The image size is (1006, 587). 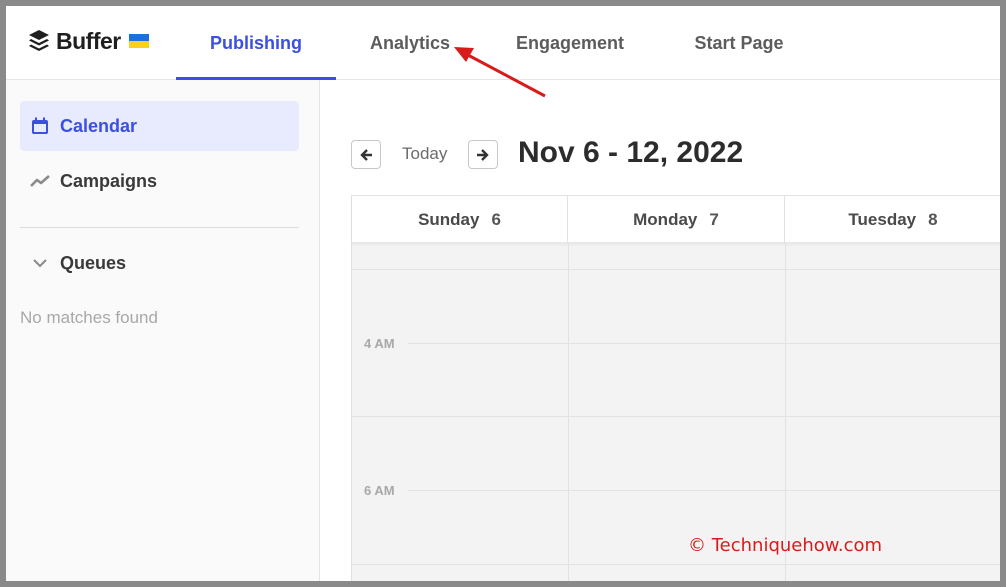 What do you see at coordinates (138, 41) in the screenshot?
I see `ukraine-flag-icon` at bounding box center [138, 41].